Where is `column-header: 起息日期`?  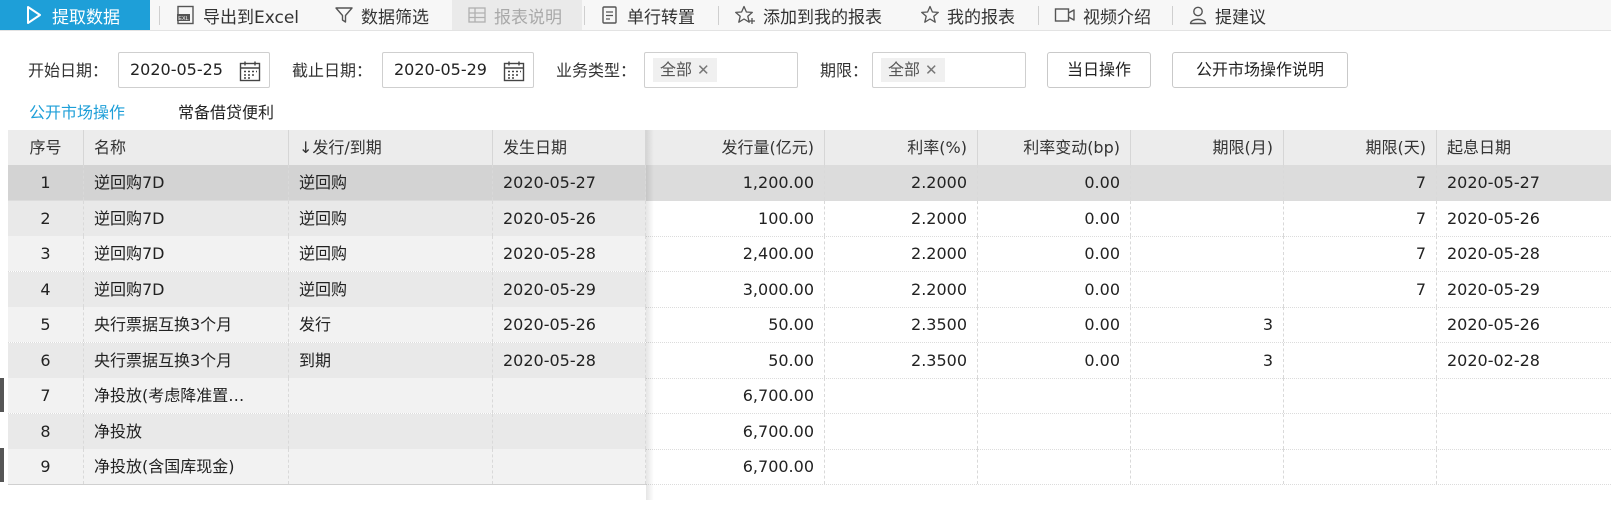 column-header: 起息日期 is located at coordinates (1524, 147).